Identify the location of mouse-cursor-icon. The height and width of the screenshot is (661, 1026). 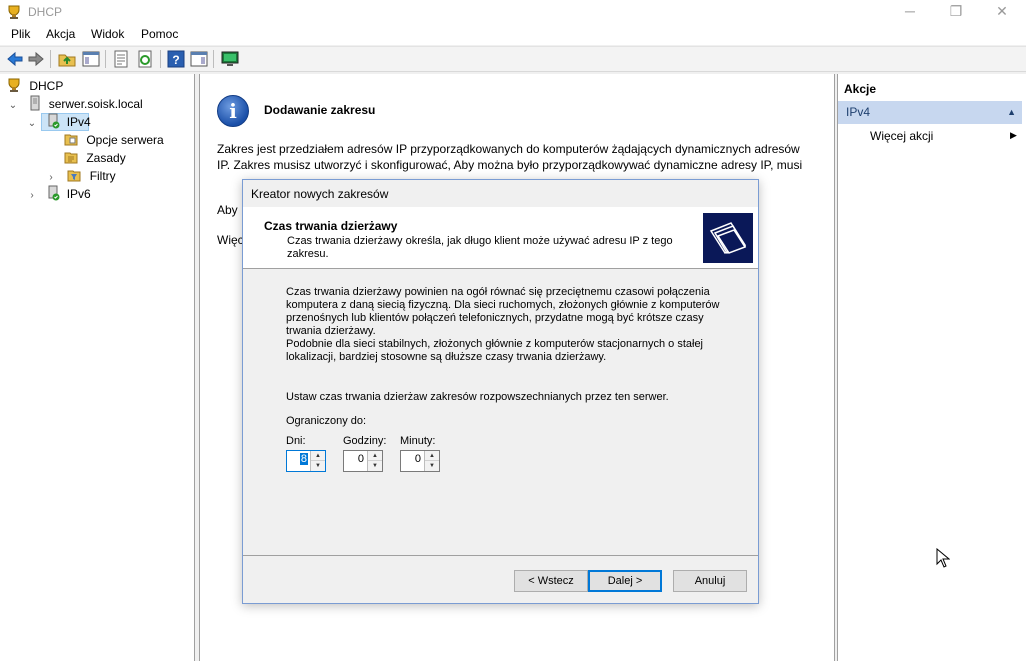
(943, 557).